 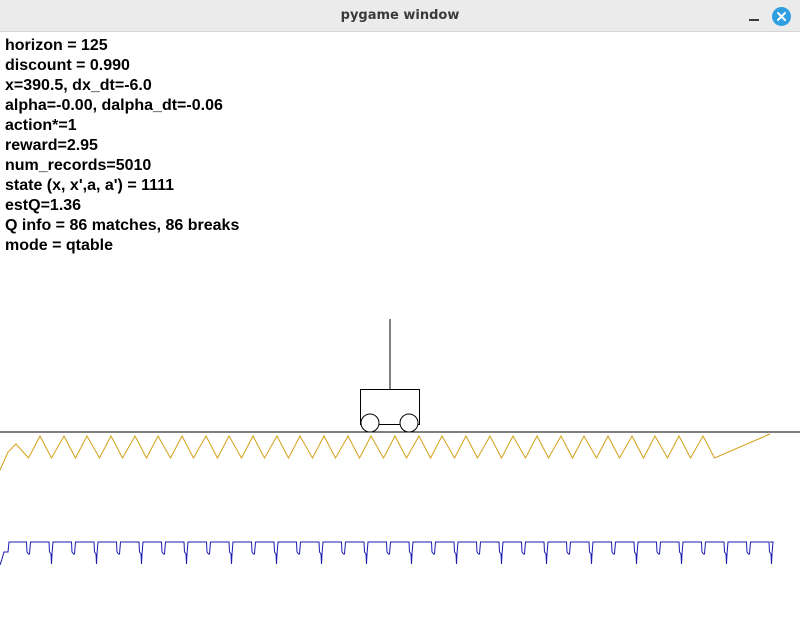 What do you see at coordinates (754, 16) in the screenshot?
I see `minimize-button` at bounding box center [754, 16].